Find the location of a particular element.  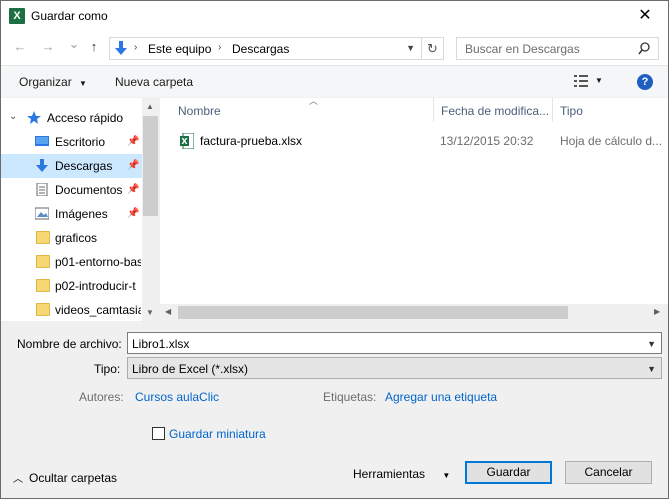

sidebar-item-label: Escritorio is located at coordinates (80, 142).